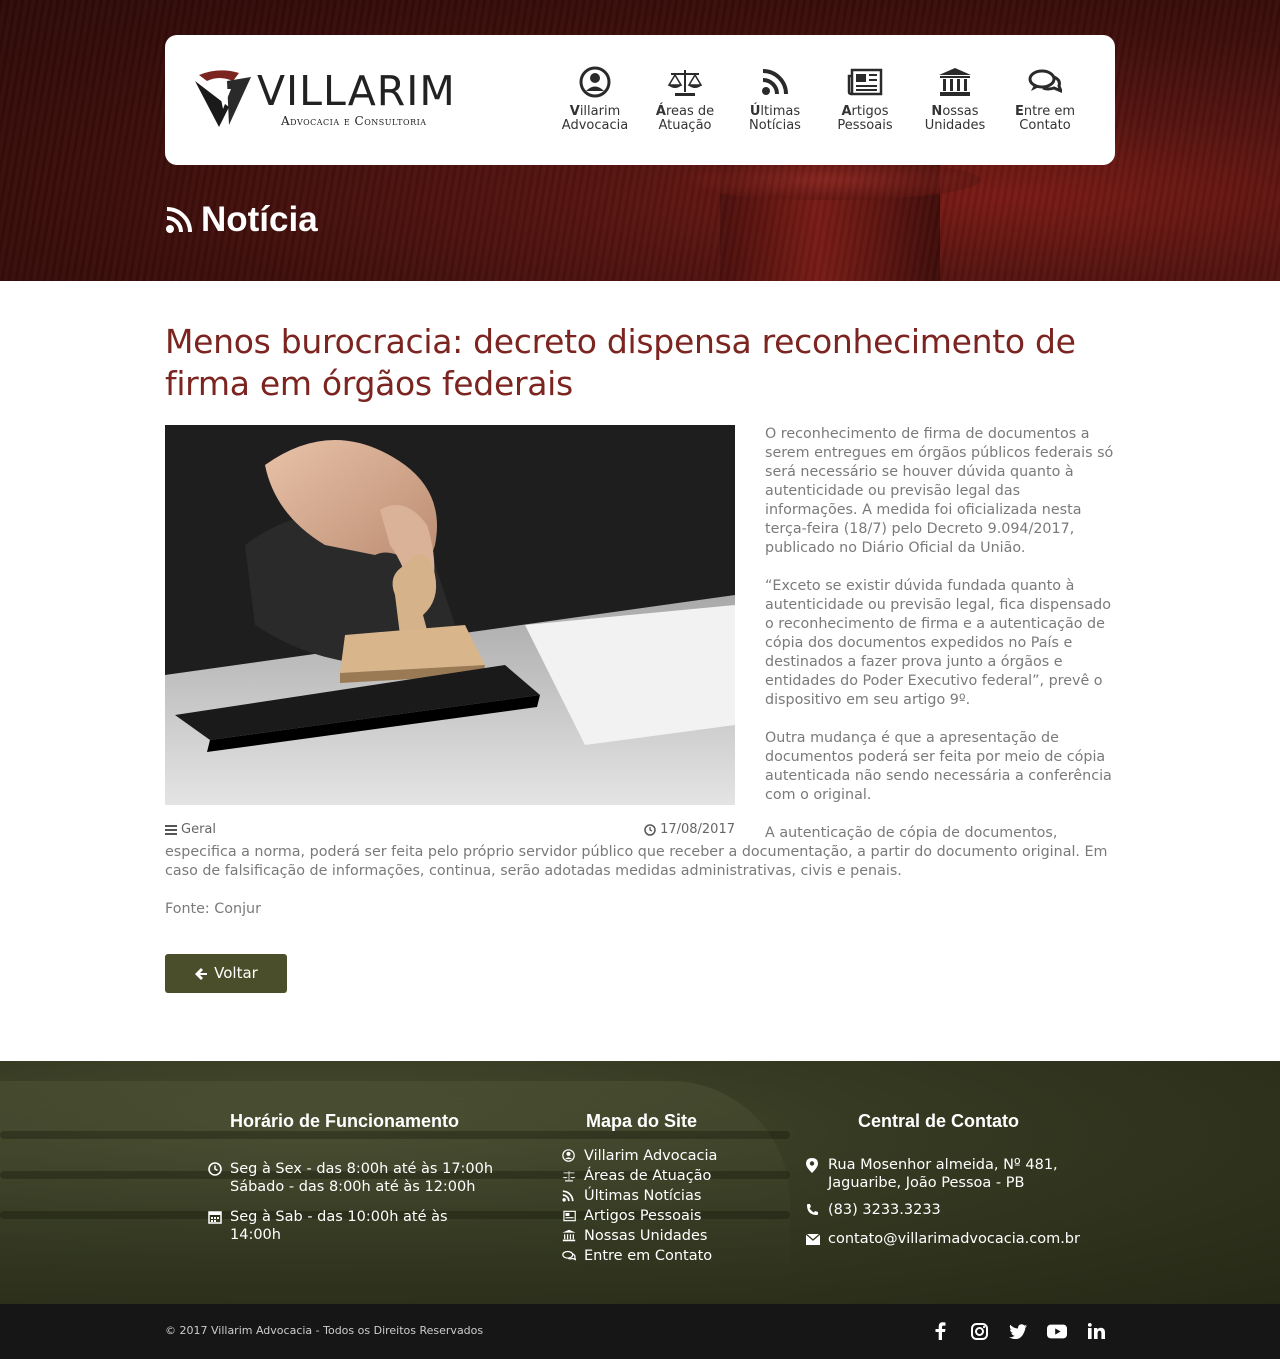  Describe the element at coordinates (812, 1209) in the screenshot. I see `phone-icon` at that location.